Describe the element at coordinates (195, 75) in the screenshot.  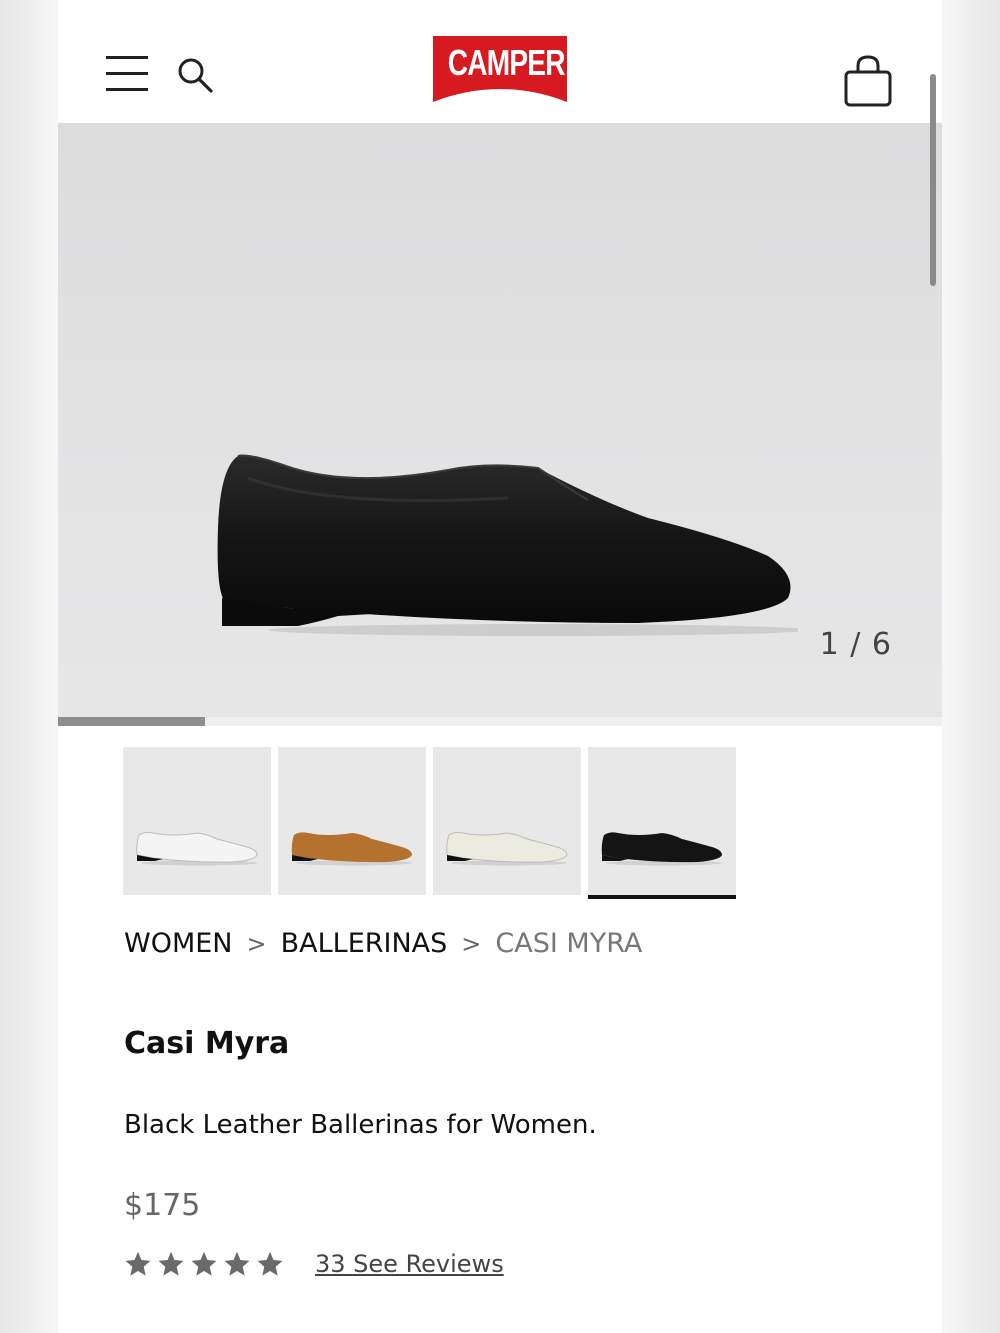
I see `search-icon` at that location.